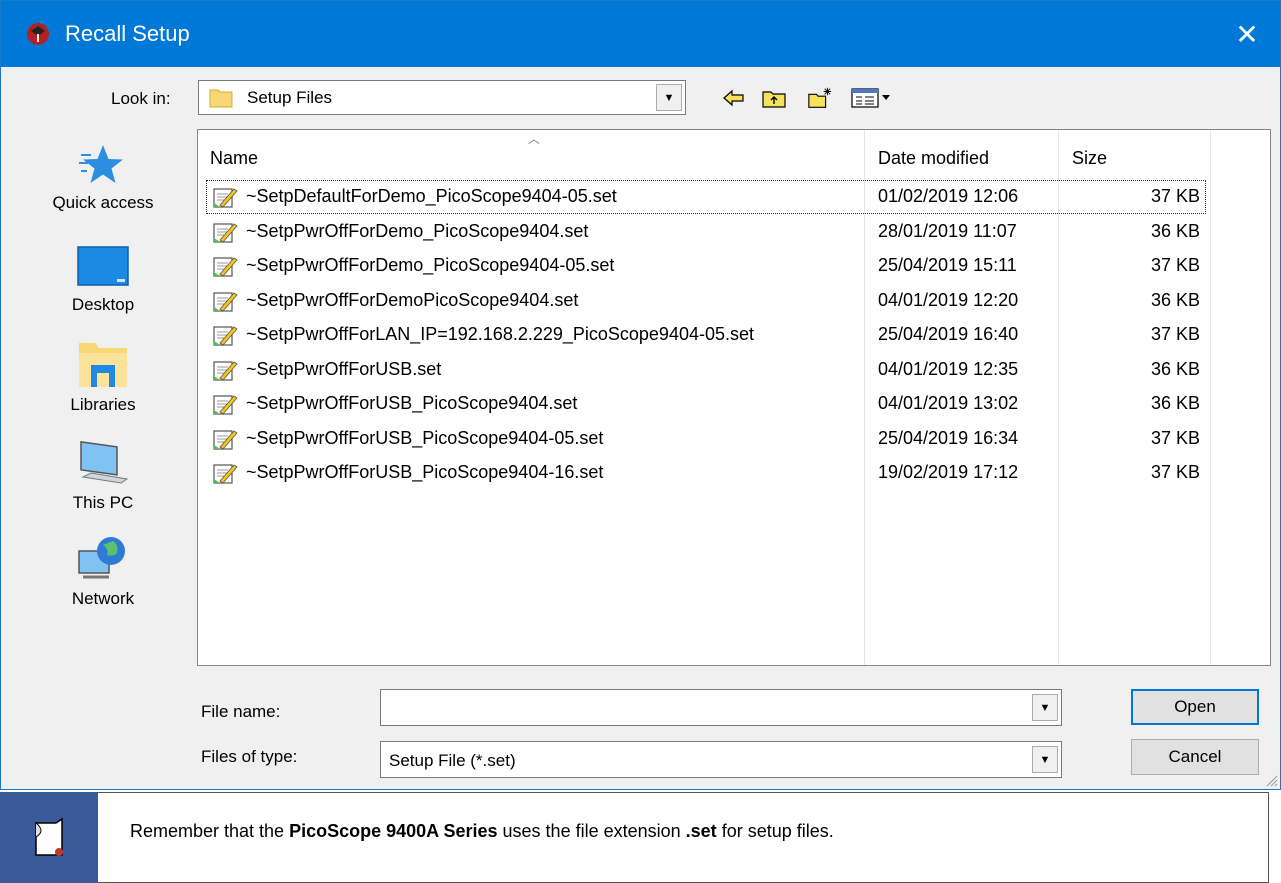  What do you see at coordinates (701, 831) in the screenshot?
I see `note-extension: .set` at bounding box center [701, 831].